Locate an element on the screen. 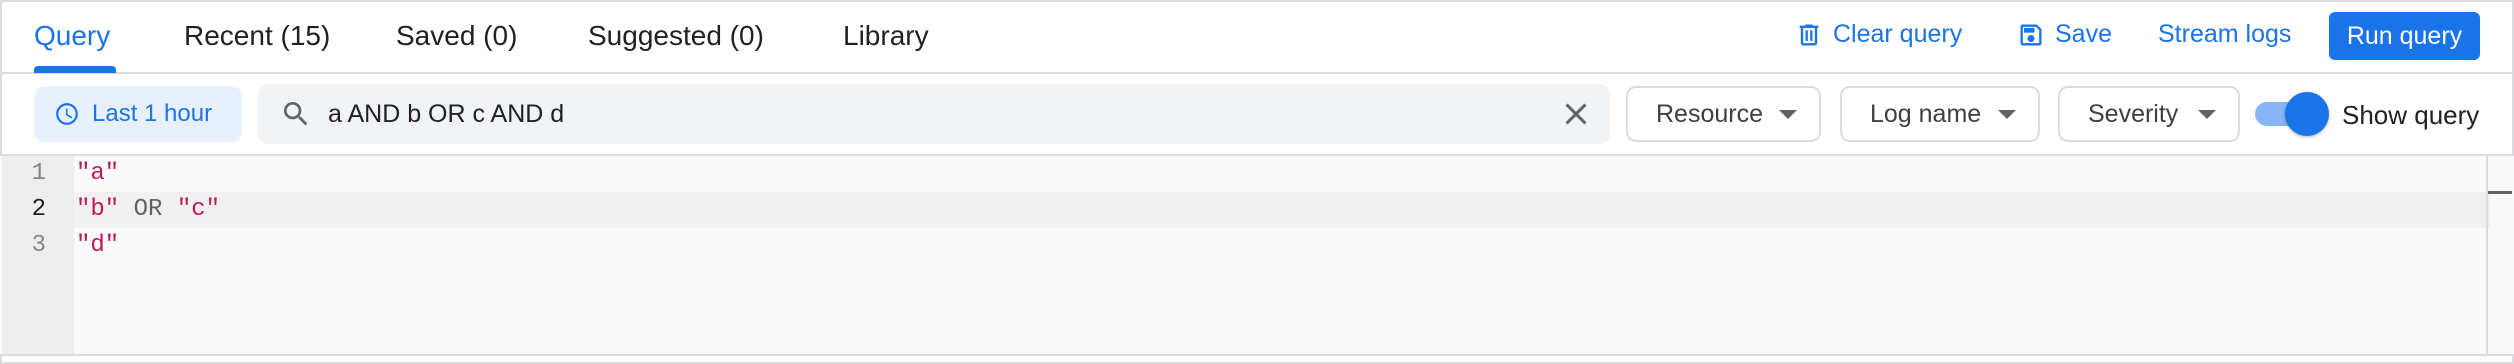 The width and height of the screenshot is (2514, 364). toggle-knob is located at coordinates (2307, 114).